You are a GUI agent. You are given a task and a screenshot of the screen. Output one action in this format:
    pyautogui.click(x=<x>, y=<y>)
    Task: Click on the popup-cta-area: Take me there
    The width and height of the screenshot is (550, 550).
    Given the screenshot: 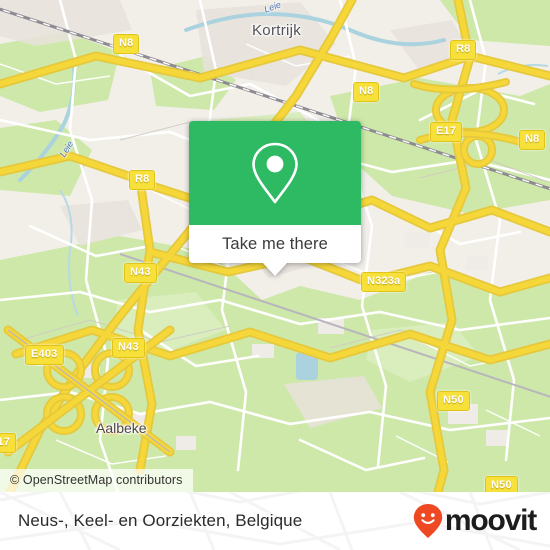 What is the action you would take?
    pyautogui.click(x=275, y=244)
    